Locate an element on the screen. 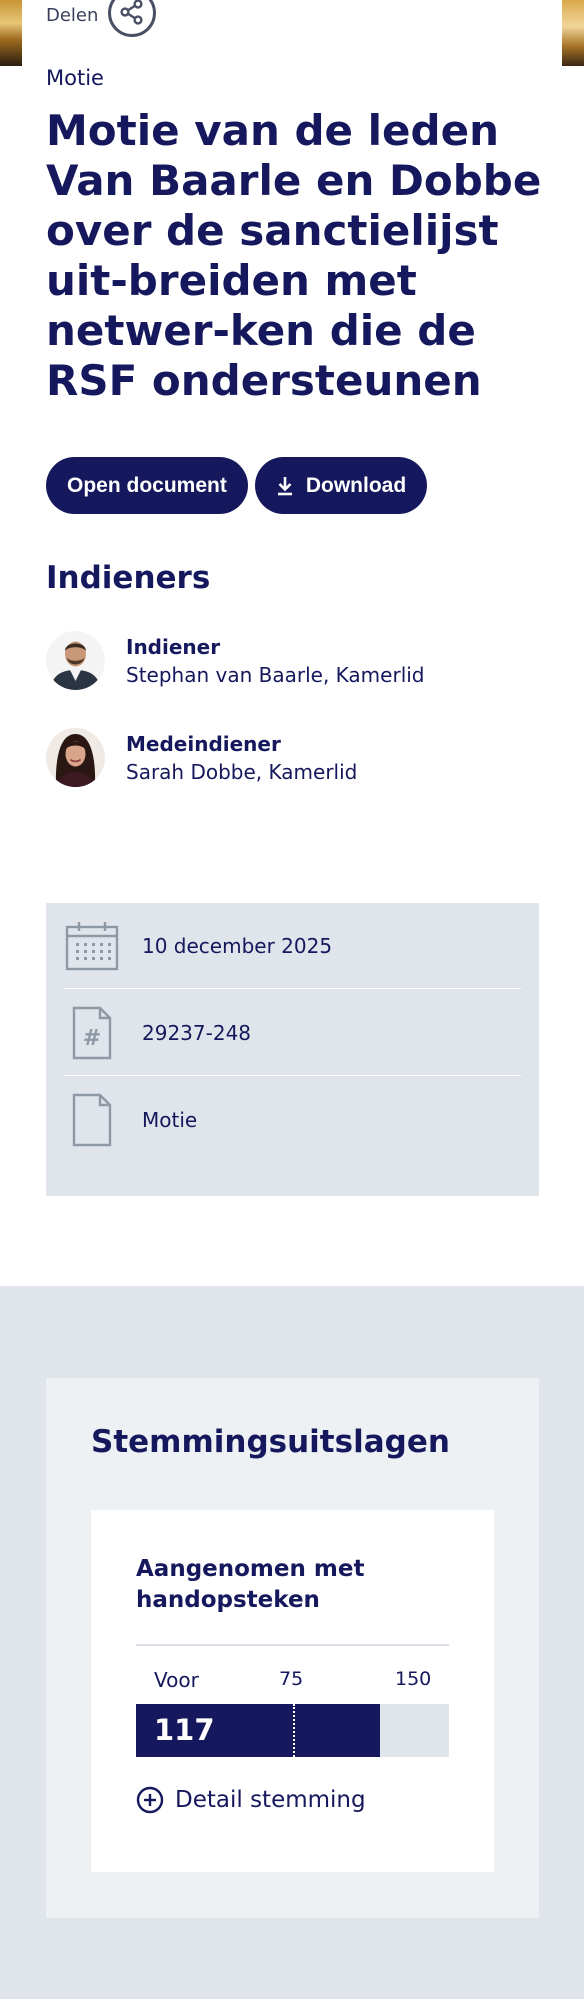  meta-kind-row: Motie is located at coordinates (292, 1120).